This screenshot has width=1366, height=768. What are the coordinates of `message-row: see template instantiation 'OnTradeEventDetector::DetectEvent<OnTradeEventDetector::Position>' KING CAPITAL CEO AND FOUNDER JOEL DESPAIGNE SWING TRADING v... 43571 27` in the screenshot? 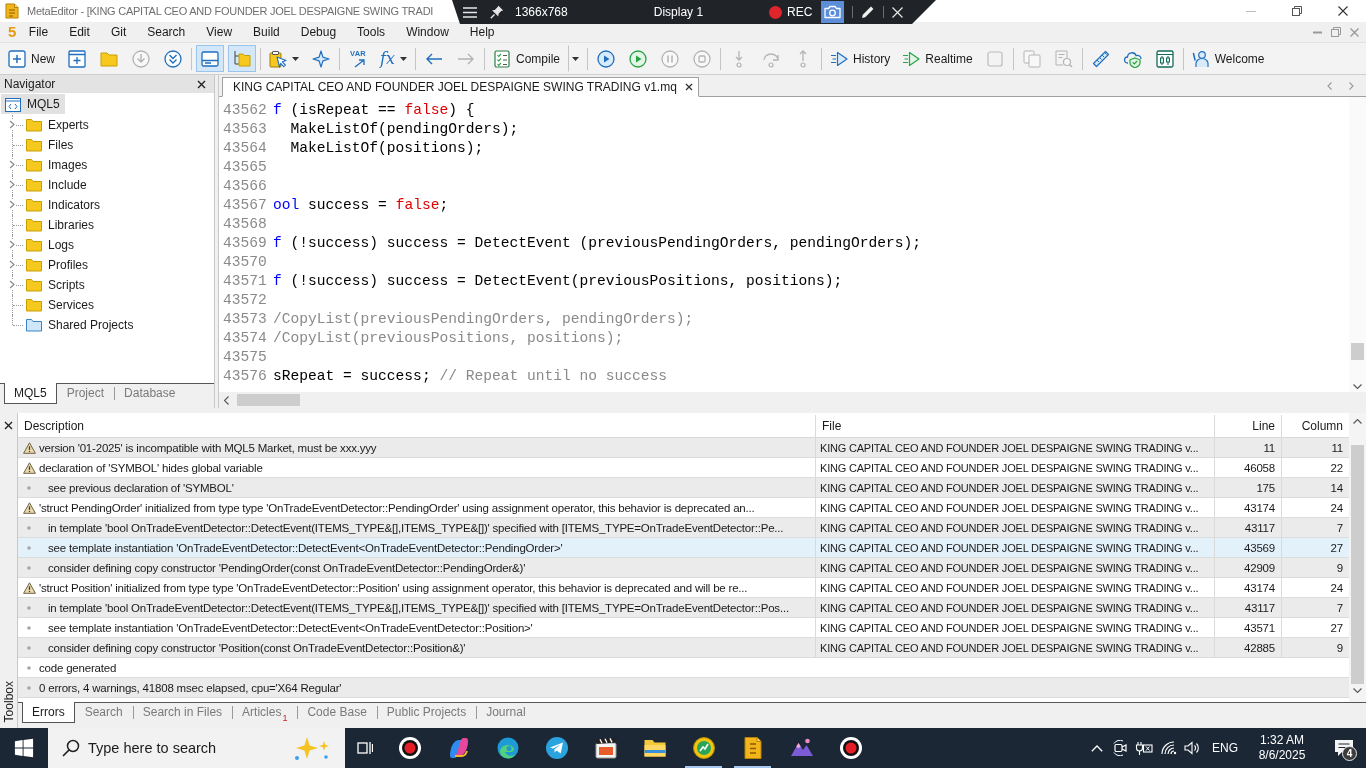 It's located at (683, 628).